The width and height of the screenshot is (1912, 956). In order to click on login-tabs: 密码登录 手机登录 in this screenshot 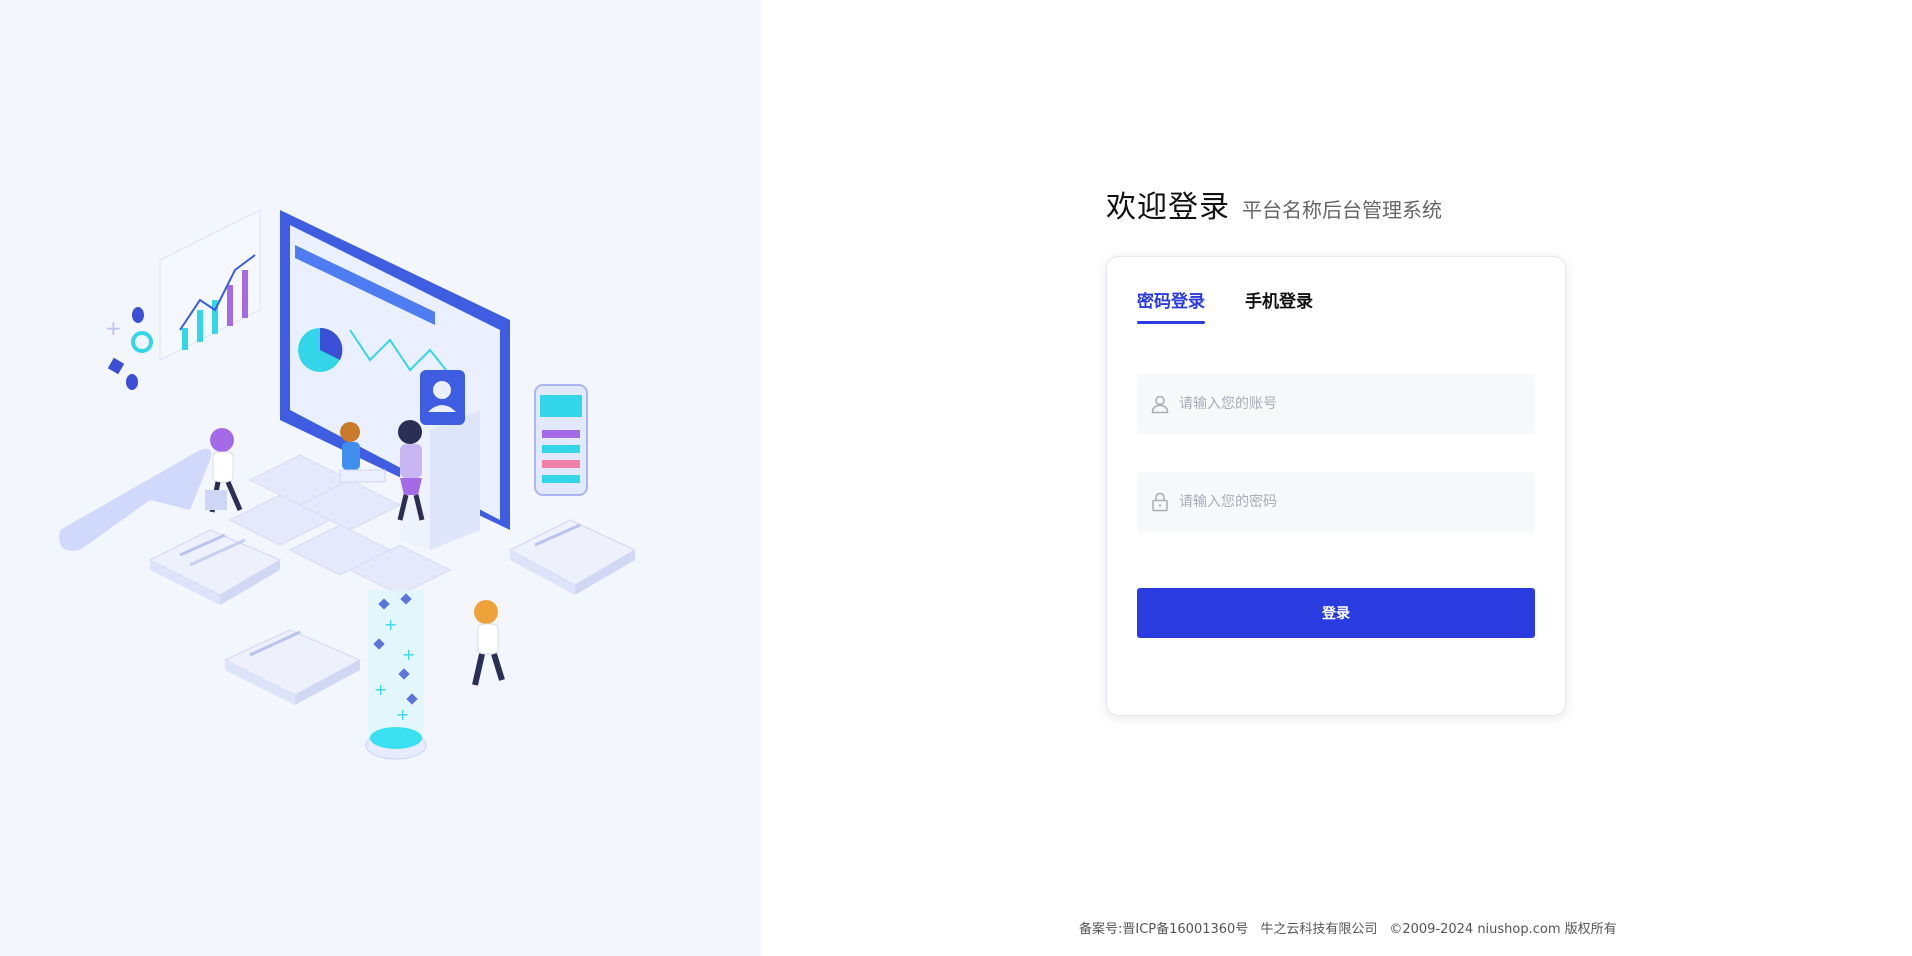, I will do `click(1225, 305)`.